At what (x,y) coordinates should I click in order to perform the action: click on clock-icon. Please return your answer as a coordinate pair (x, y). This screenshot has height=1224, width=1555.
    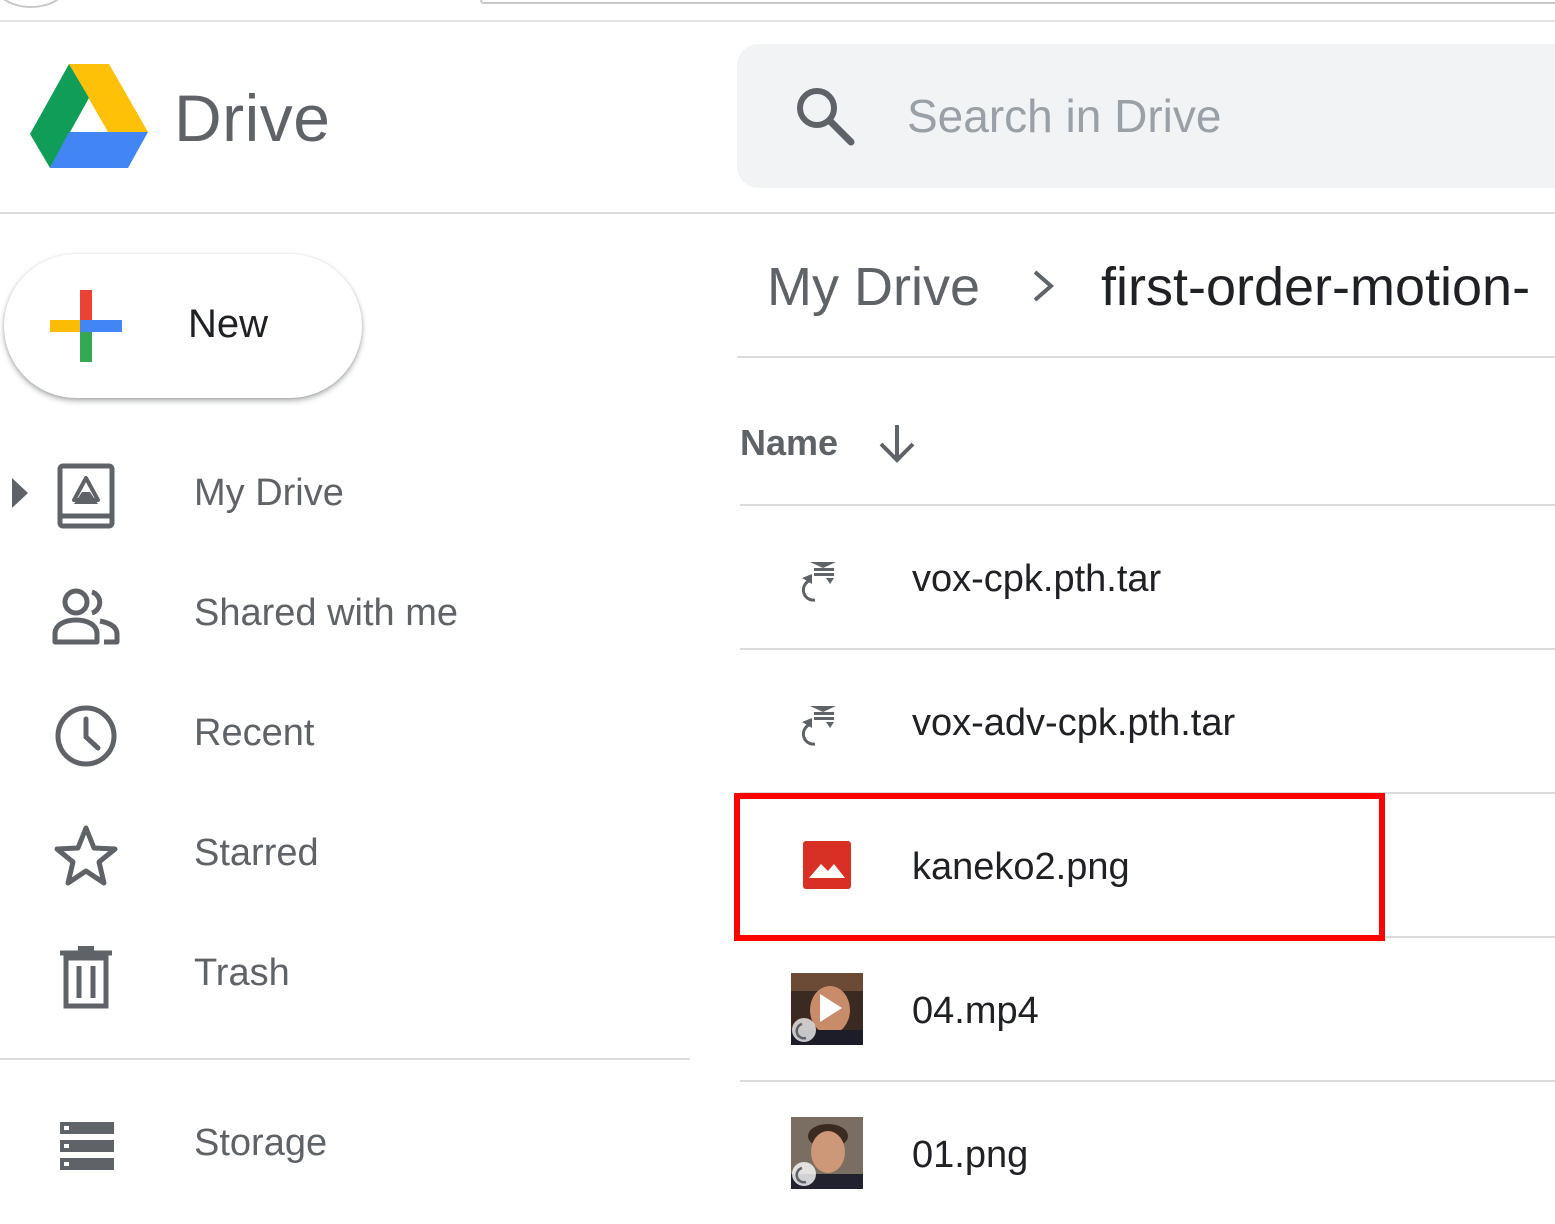
    Looking at the image, I should click on (86, 736).